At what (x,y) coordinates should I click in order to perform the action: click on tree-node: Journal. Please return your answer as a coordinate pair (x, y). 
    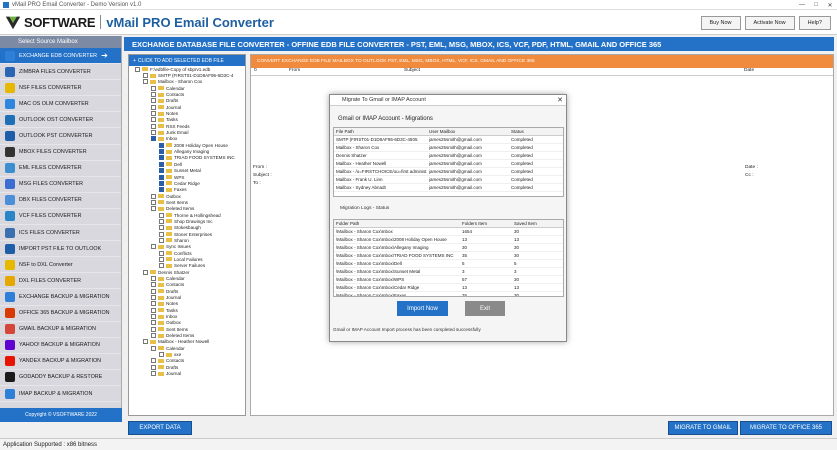
    Looking at the image, I should click on (187, 374).